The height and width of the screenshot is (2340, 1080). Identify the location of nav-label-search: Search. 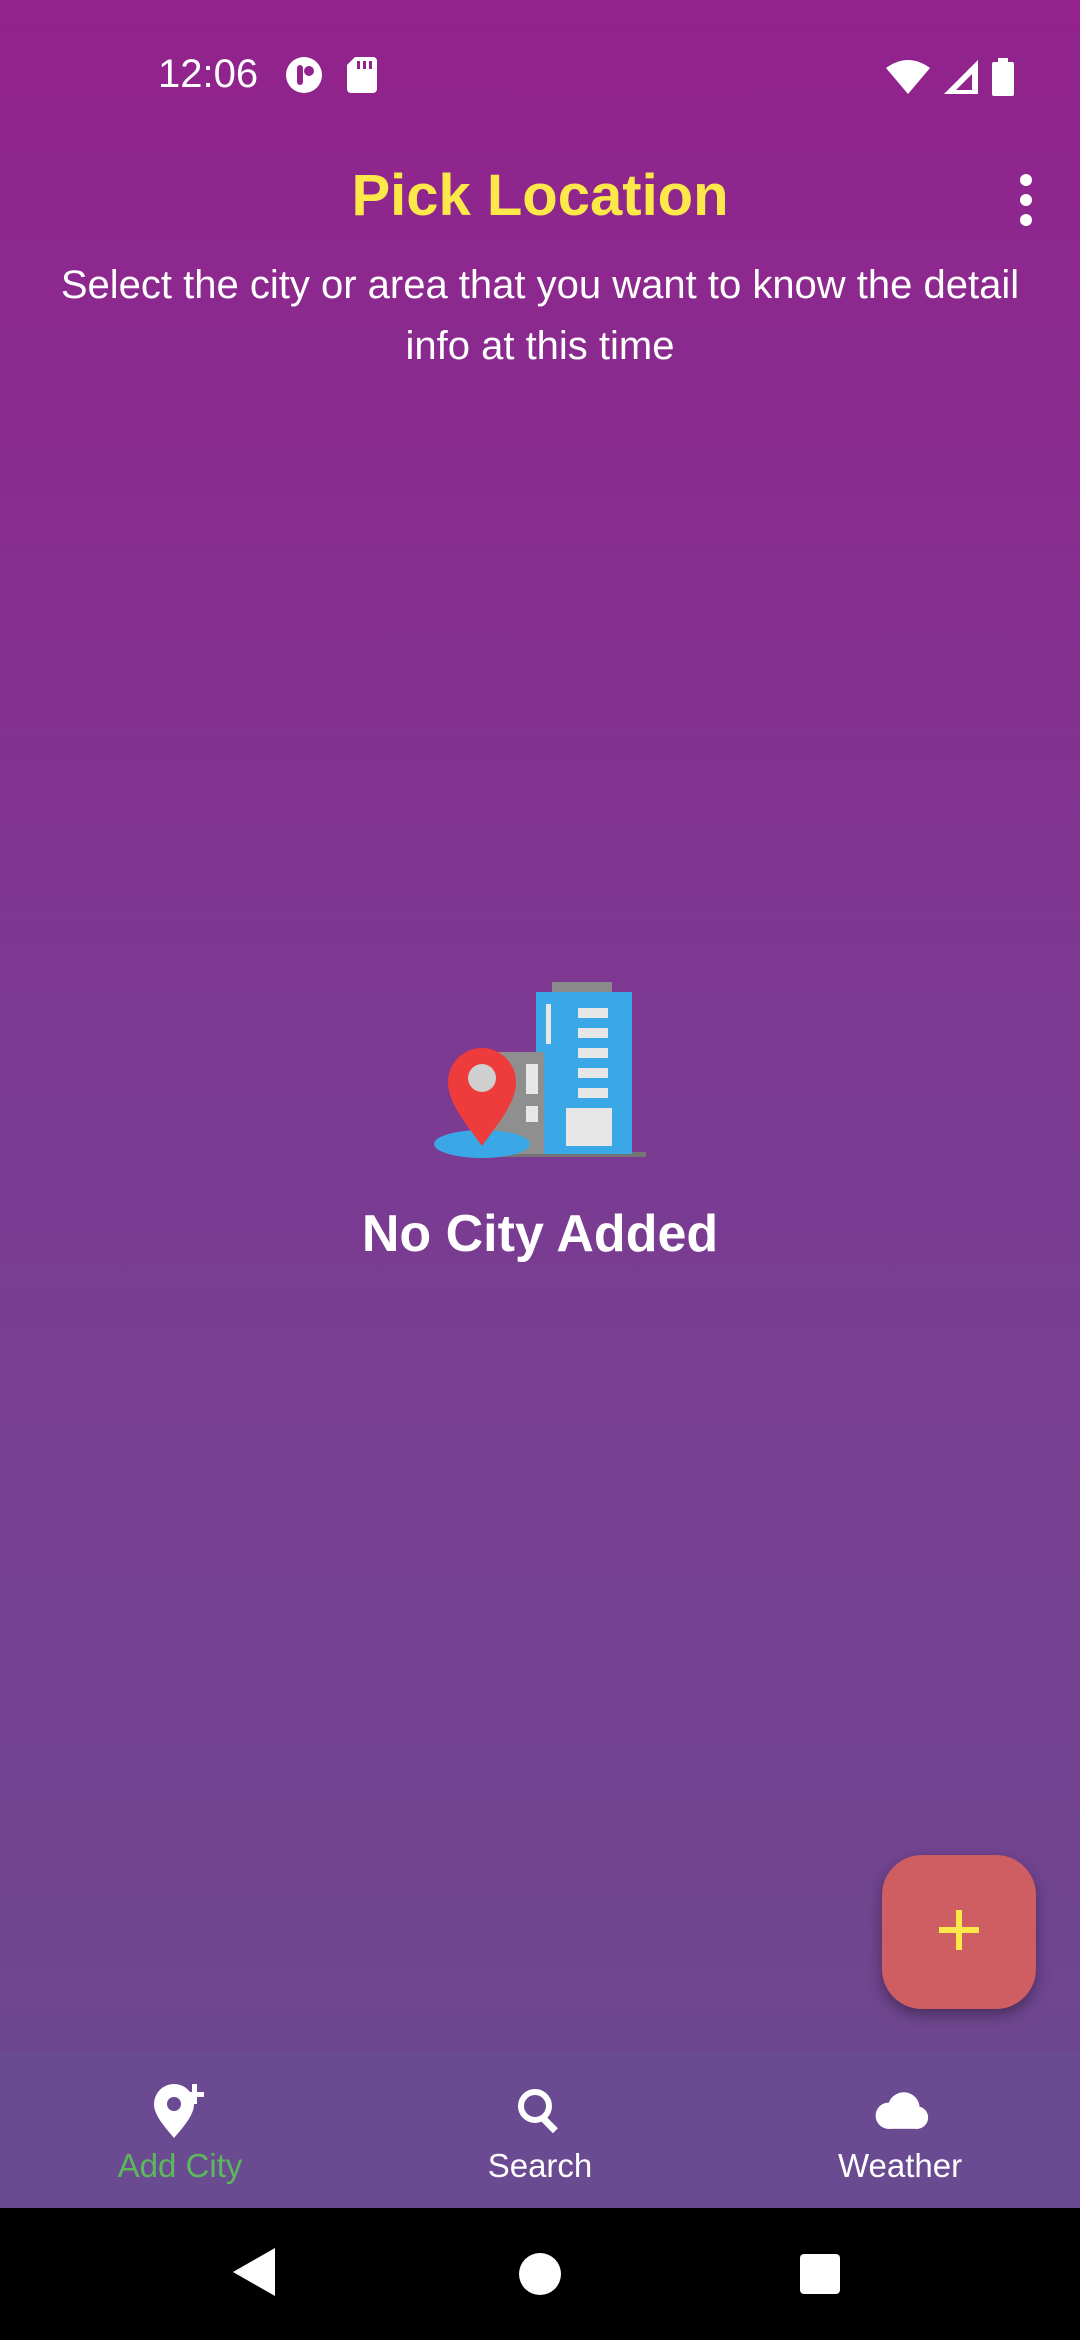
(540, 2165).